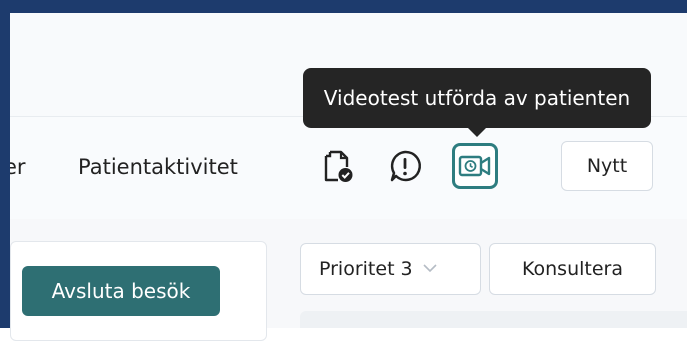 The height and width of the screenshot is (341, 687). What do you see at coordinates (343, 6) in the screenshot?
I see `window-top-border` at bounding box center [343, 6].